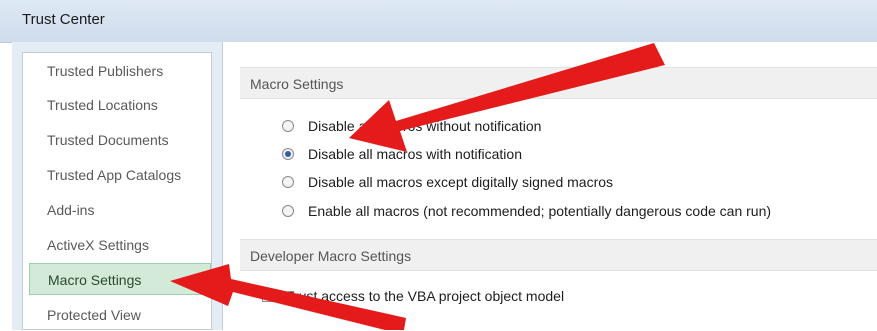 Image resolution: width=877 pixels, height=331 pixels. What do you see at coordinates (288, 297) in the screenshot?
I see `red-arrow-bottom-icon` at bounding box center [288, 297].